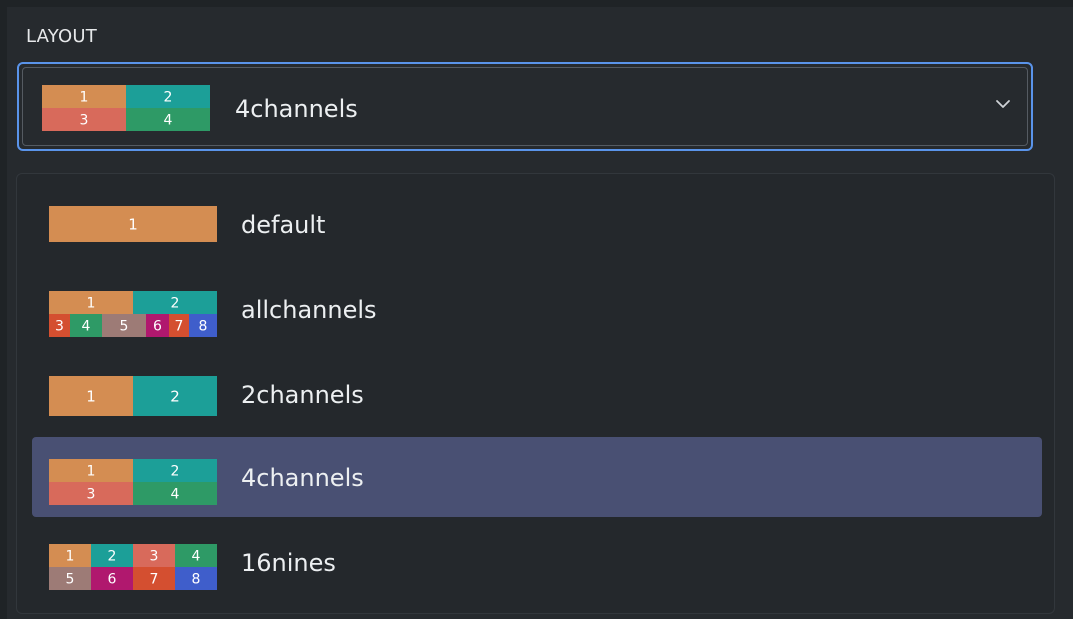 This screenshot has width=1073, height=619. I want to click on layout-thumbnail-default: 1, so click(133, 224).